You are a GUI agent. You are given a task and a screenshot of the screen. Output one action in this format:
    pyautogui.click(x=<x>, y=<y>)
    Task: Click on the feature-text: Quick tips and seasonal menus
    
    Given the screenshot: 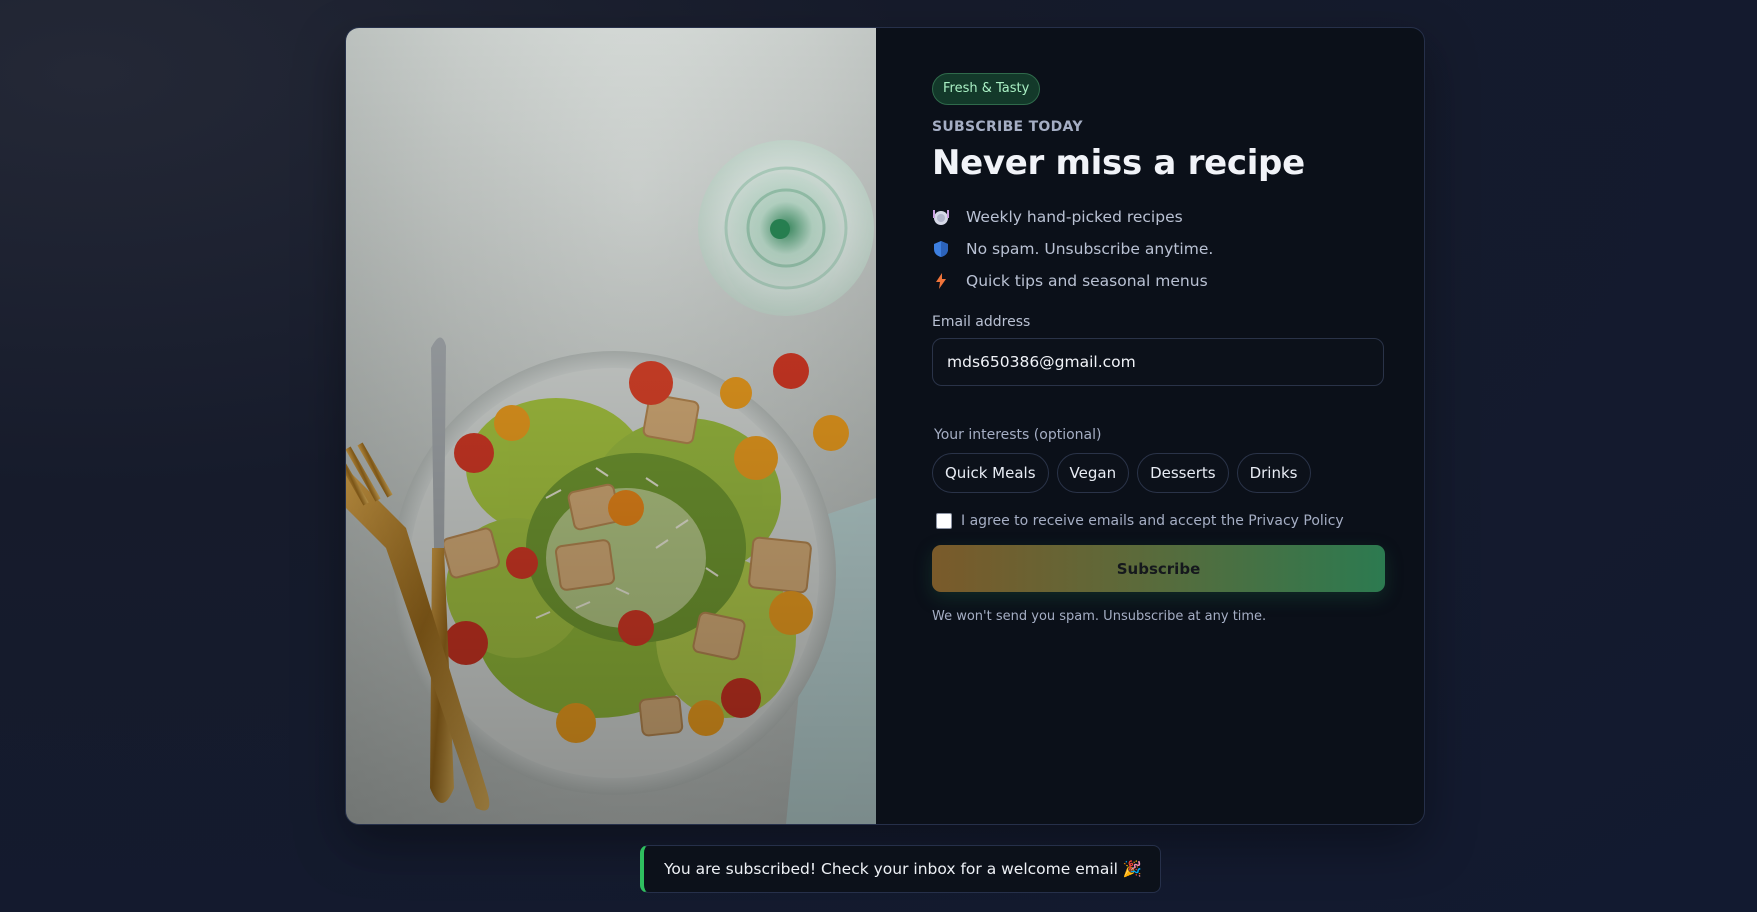 What is the action you would take?
    pyautogui.click(x=1087, y=281)
    